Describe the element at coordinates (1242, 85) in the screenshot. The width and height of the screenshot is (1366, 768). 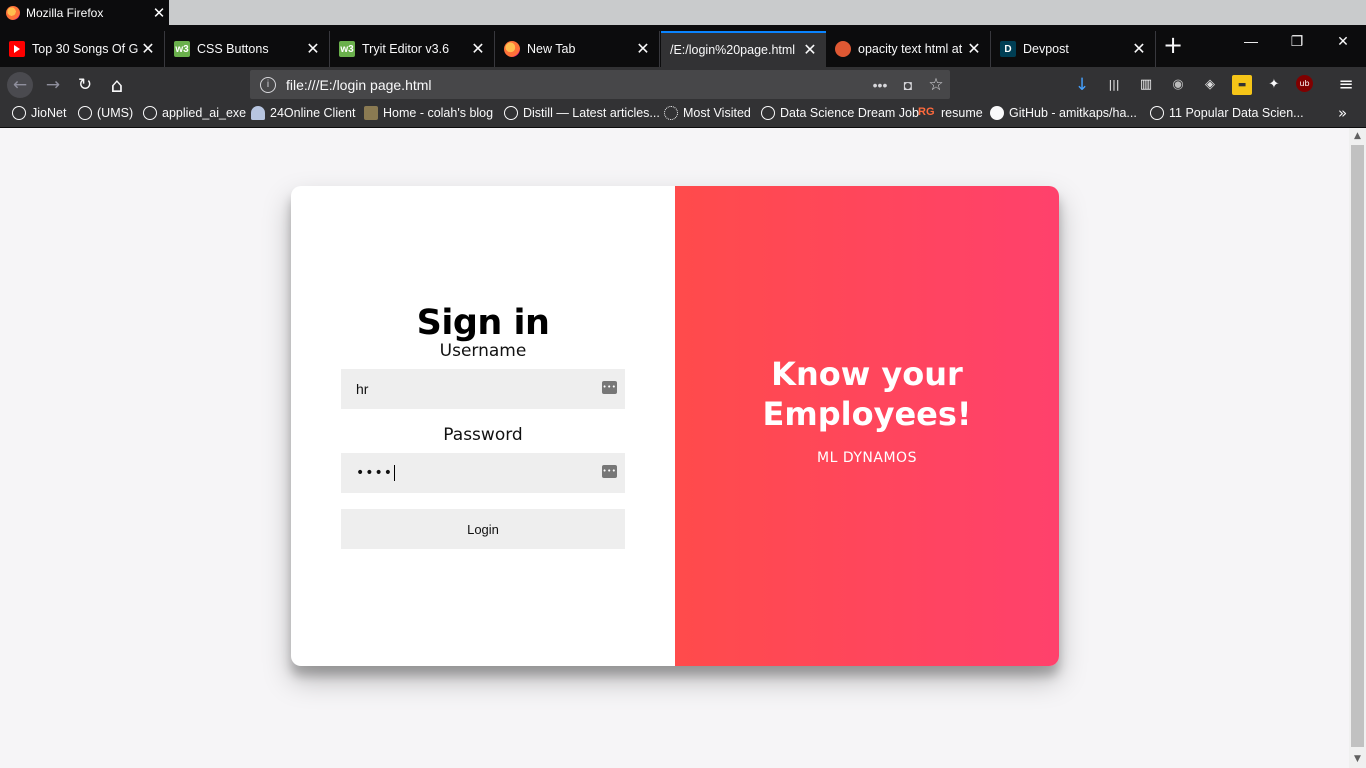
I see `extension-icon: ▬` at that location.